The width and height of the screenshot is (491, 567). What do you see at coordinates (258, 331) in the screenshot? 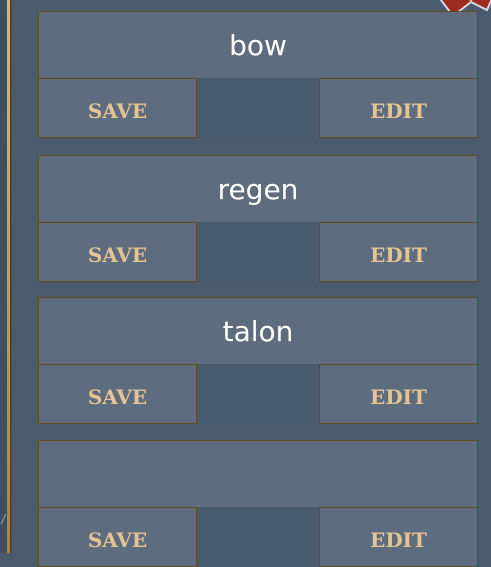
I see `slot-name: talon` at bounding box center [258, 331].